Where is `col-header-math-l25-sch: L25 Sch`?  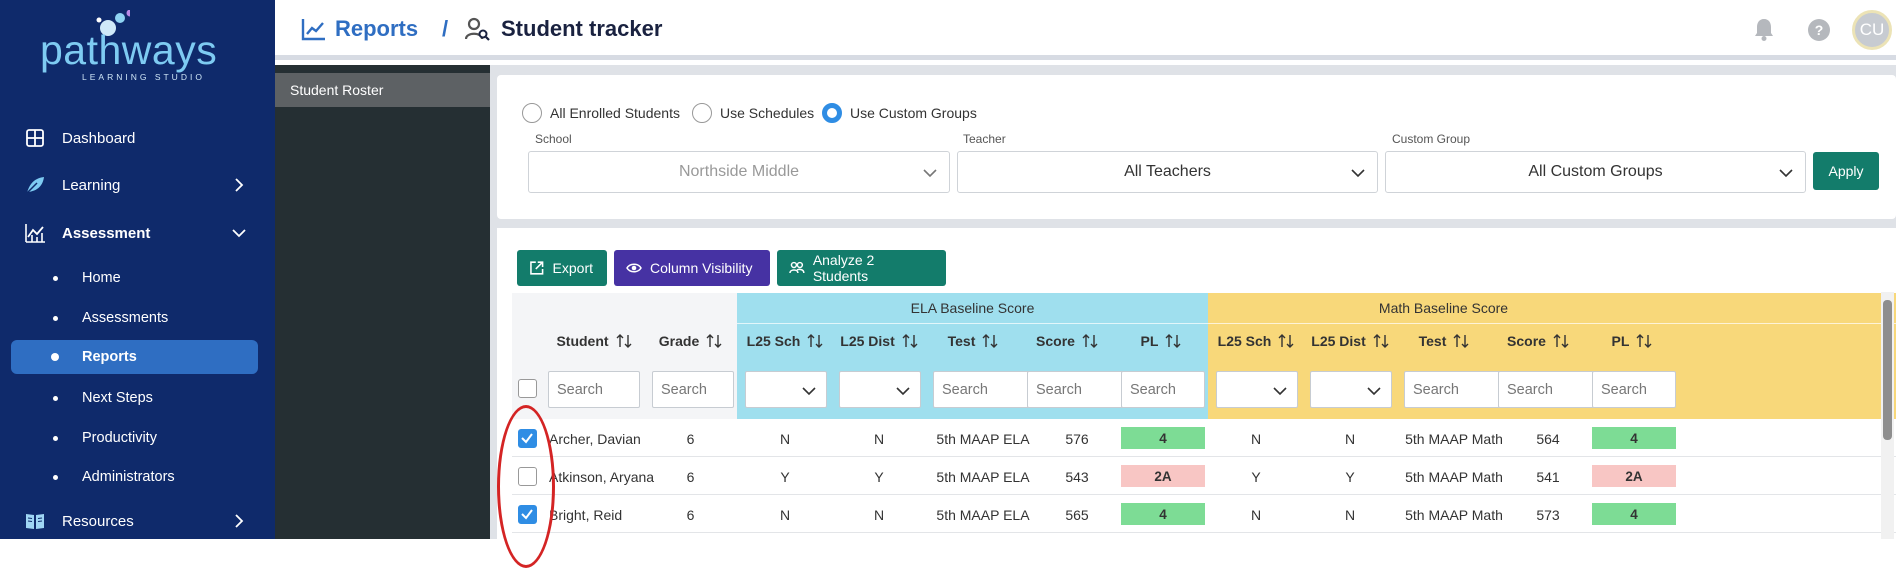 col-header-math-l25-sch: L25 Sch is located at coordinates (1256, 341).